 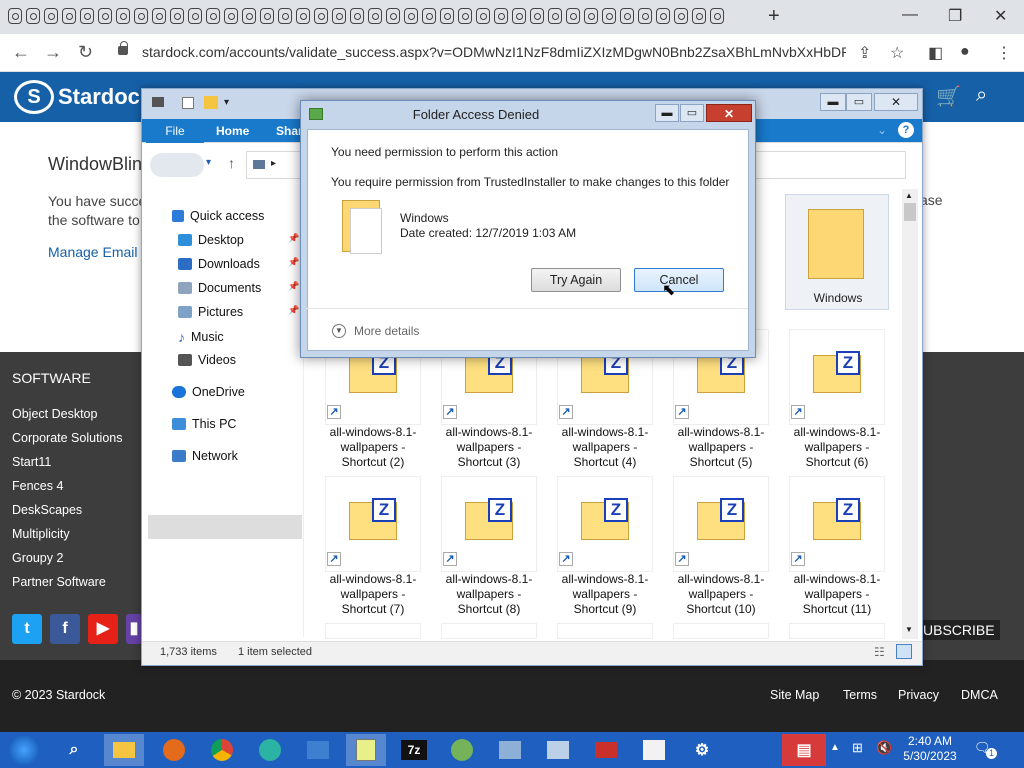 I want to click on close-icon: ✕, so click(x=1000, y=16).